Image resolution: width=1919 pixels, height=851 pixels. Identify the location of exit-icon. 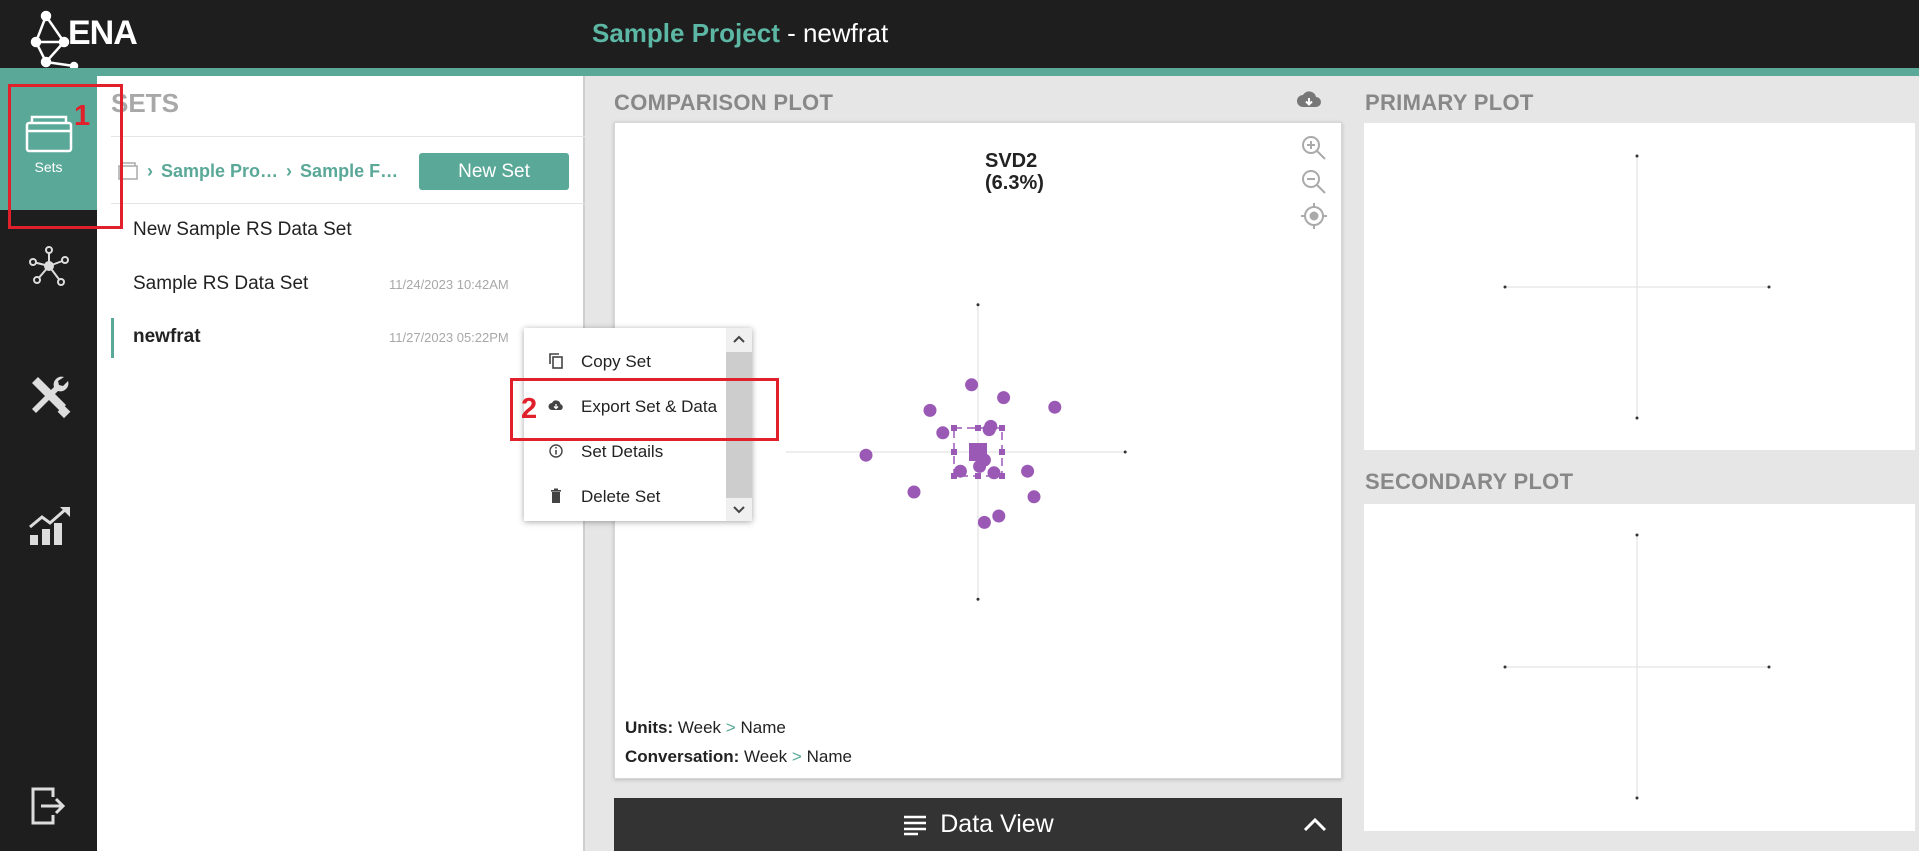
(48, 806).